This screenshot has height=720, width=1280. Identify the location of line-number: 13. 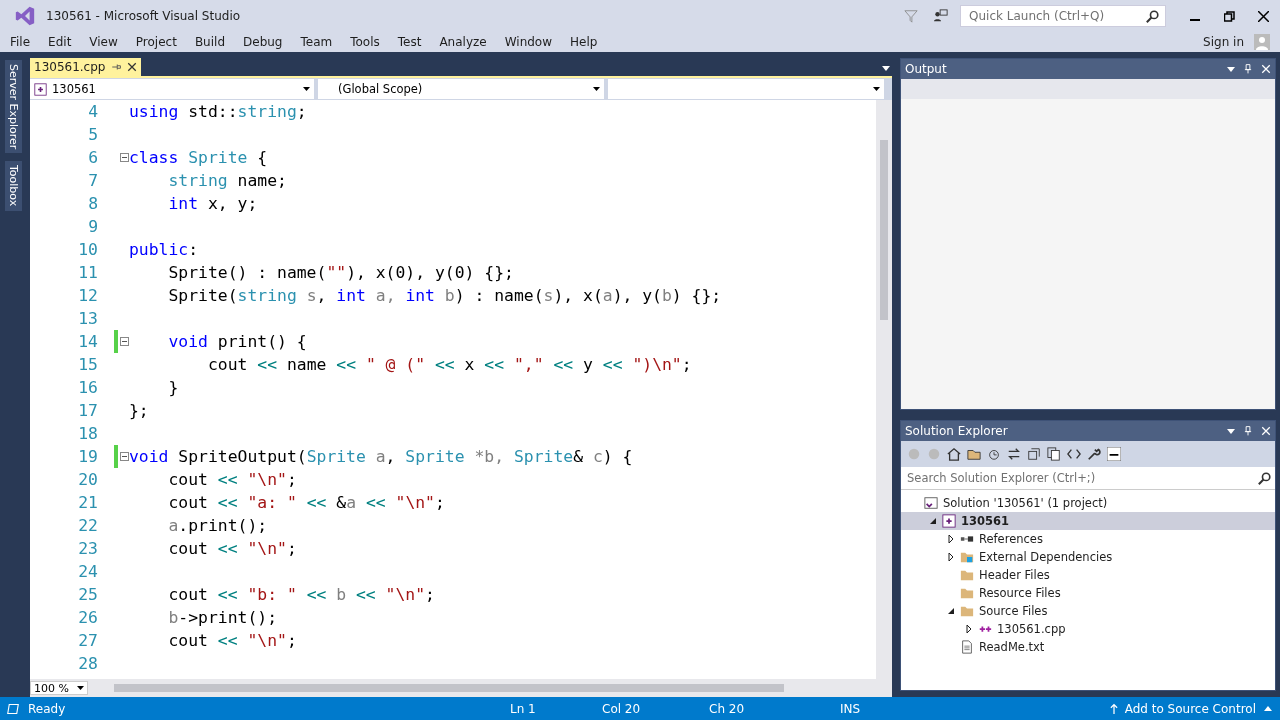
(87, 318).